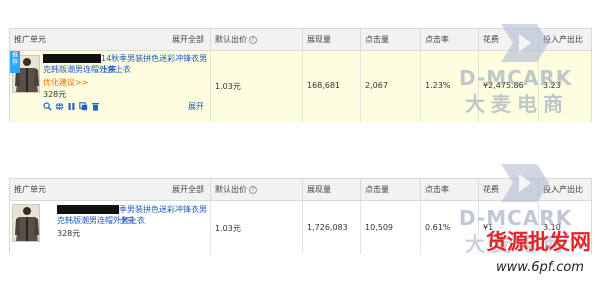 The height and width of the screenshot is (286, 600). I want to click on clicks-cell: 2,067, so click(390, 86).